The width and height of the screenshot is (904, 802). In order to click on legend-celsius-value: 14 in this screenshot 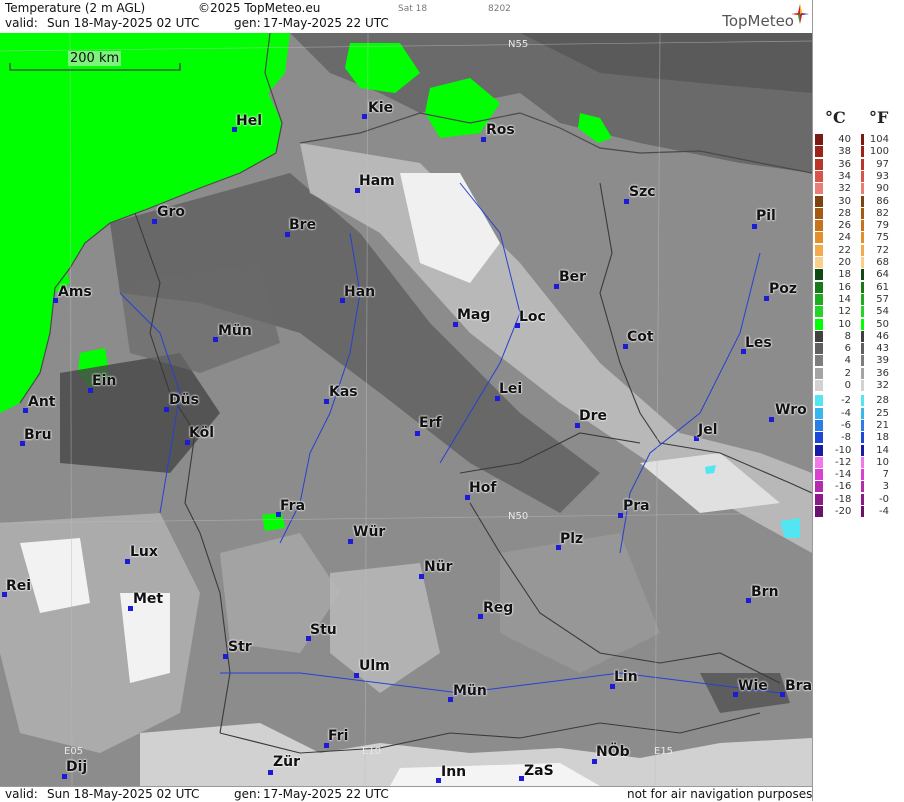, I will do `click(844, 299)`.